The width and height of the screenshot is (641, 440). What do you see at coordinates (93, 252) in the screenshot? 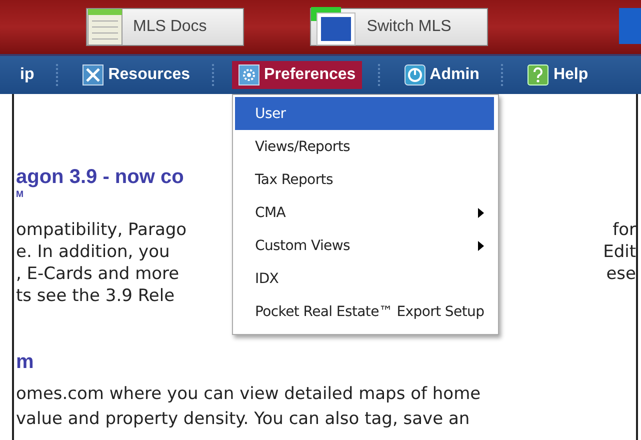
I see `paragraph-text: e. In addition, you` at bounding box center [93, 252].